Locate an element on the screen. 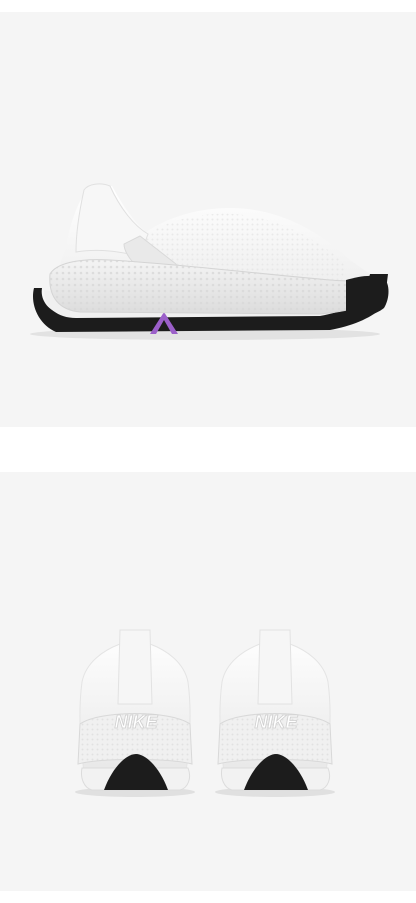 The height and width of the screenshot is (903, 416). left-shoe: NIKE is located at coordinates (135, 713).